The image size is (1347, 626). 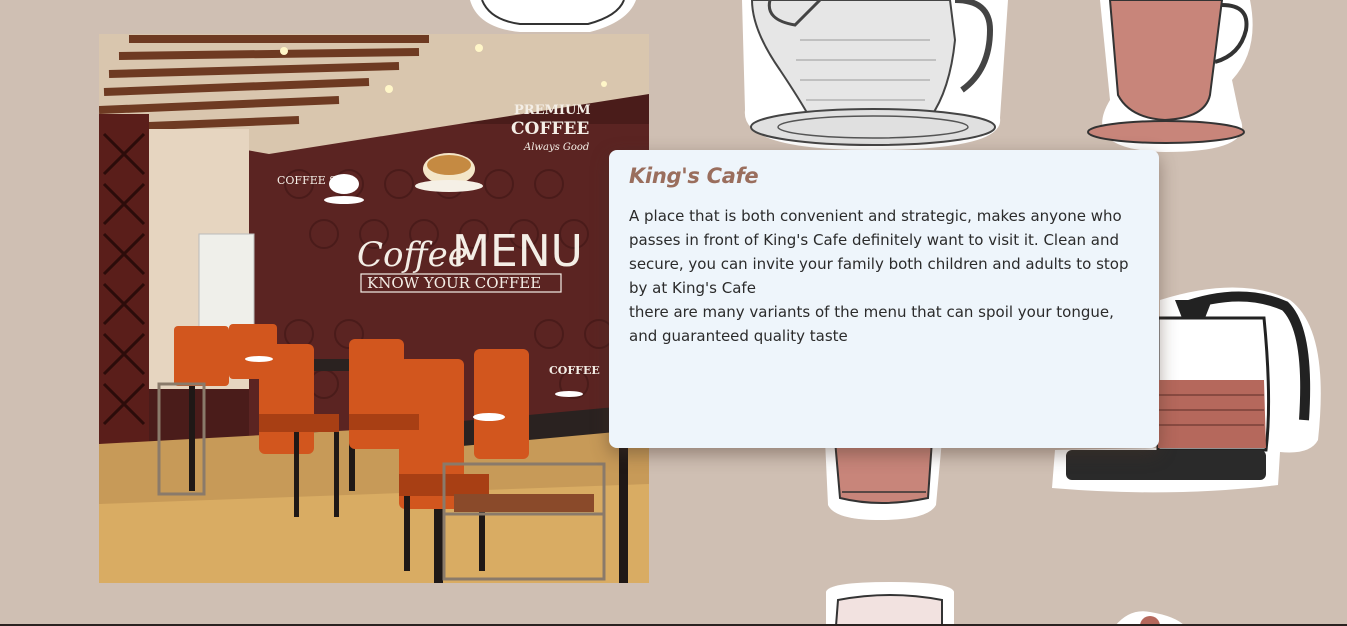 I want to click on wall-text-always-good: Always Good, so click(x=556, y=147).